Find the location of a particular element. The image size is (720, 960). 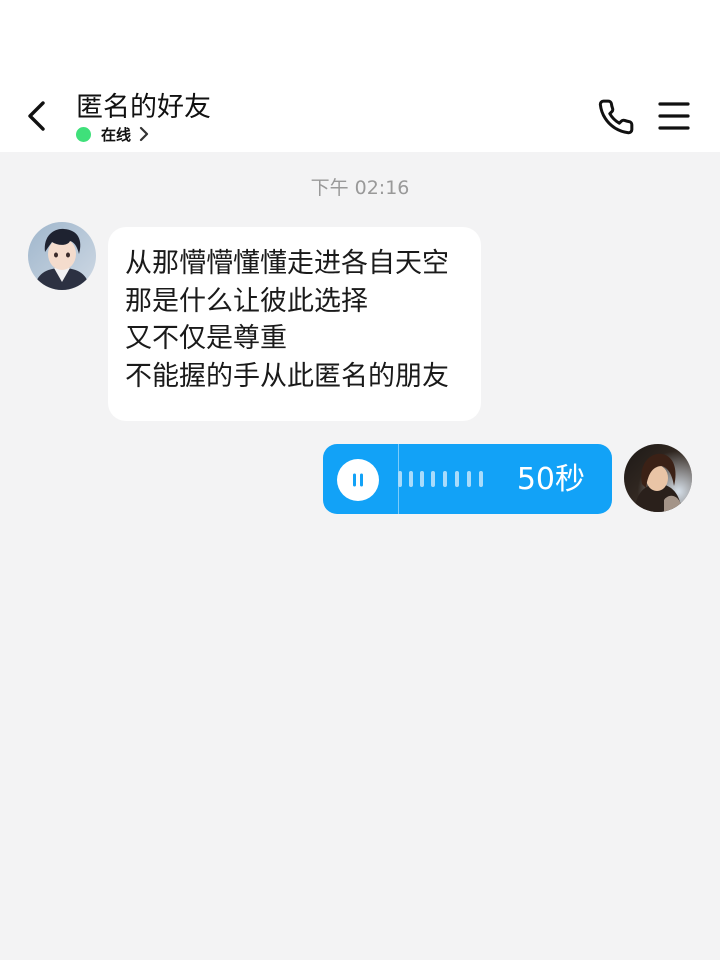

waveform-icon is located at coordinates (448, 479).